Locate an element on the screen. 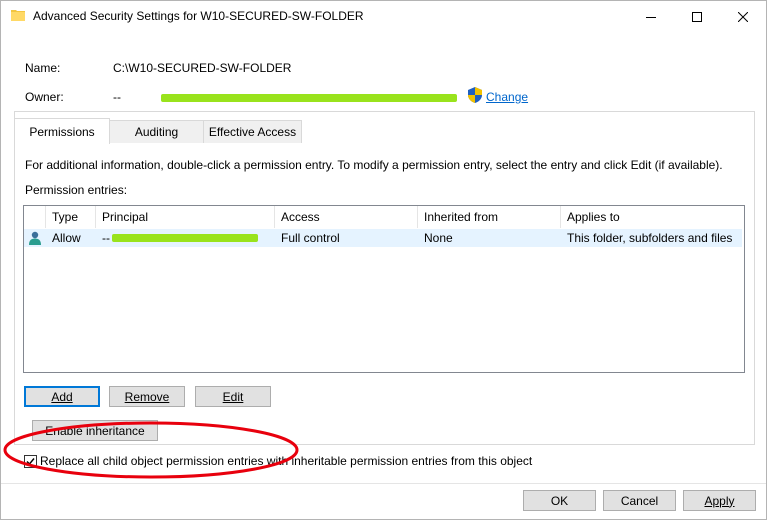 Image resolution: width=767 pixels, height=520 pixels. row-applies-to: This folder, subfolders and files is located at coordinates (650, 238).